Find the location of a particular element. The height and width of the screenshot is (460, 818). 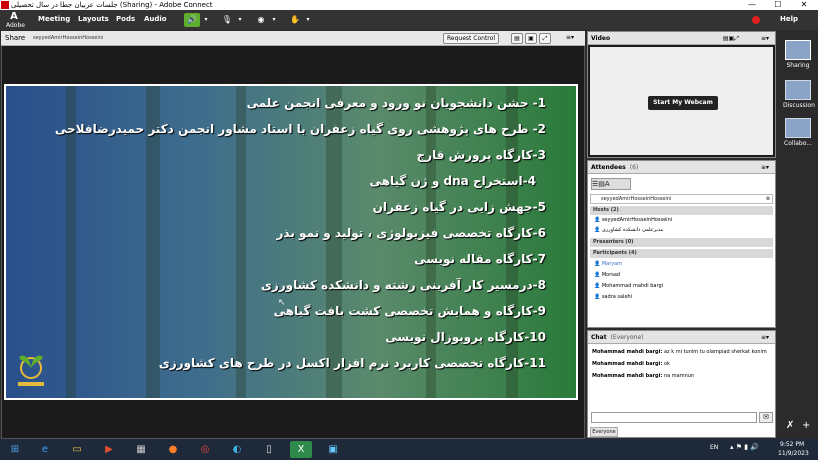

chat-pod-title: Chat is located at coordinates (599, 337).